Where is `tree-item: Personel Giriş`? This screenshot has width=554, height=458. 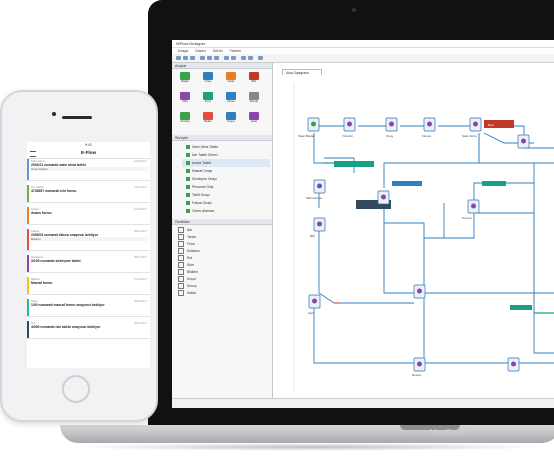
tree-item: Personel Giriş is located at coordinates (199, 187).